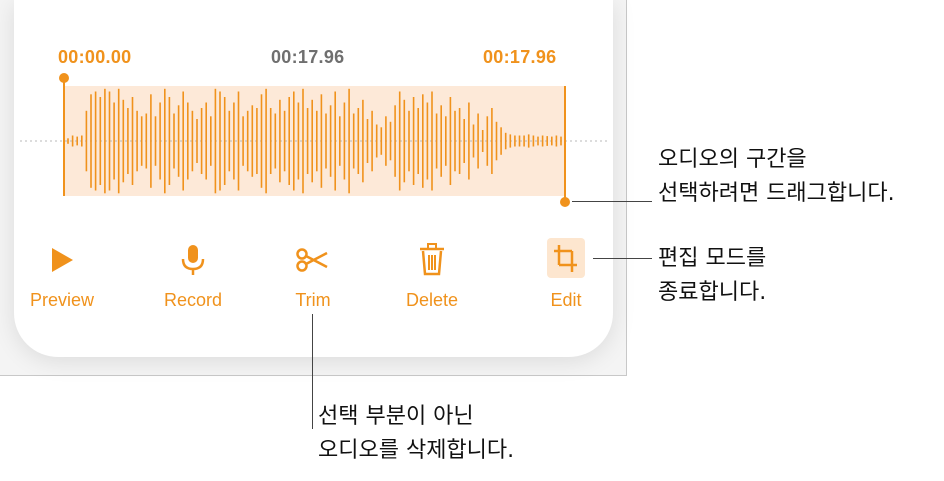 The width and height of the screenshot is (944, 481). I want to click on start-handle, so click(64, 78).